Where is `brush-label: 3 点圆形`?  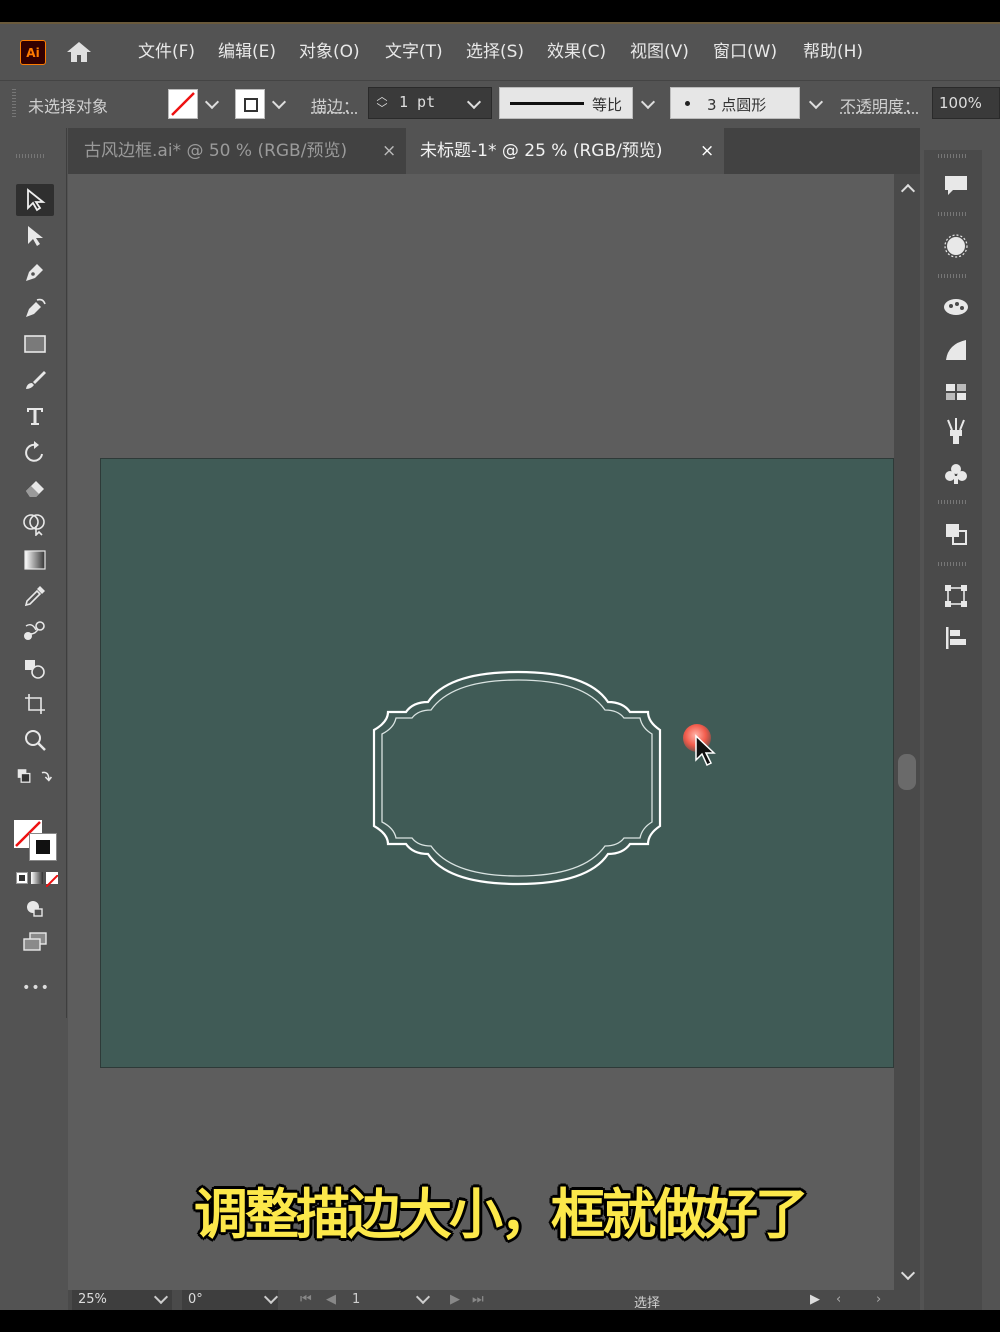 brush-label: 3 点圆形 is located at coordinates (737, 105).